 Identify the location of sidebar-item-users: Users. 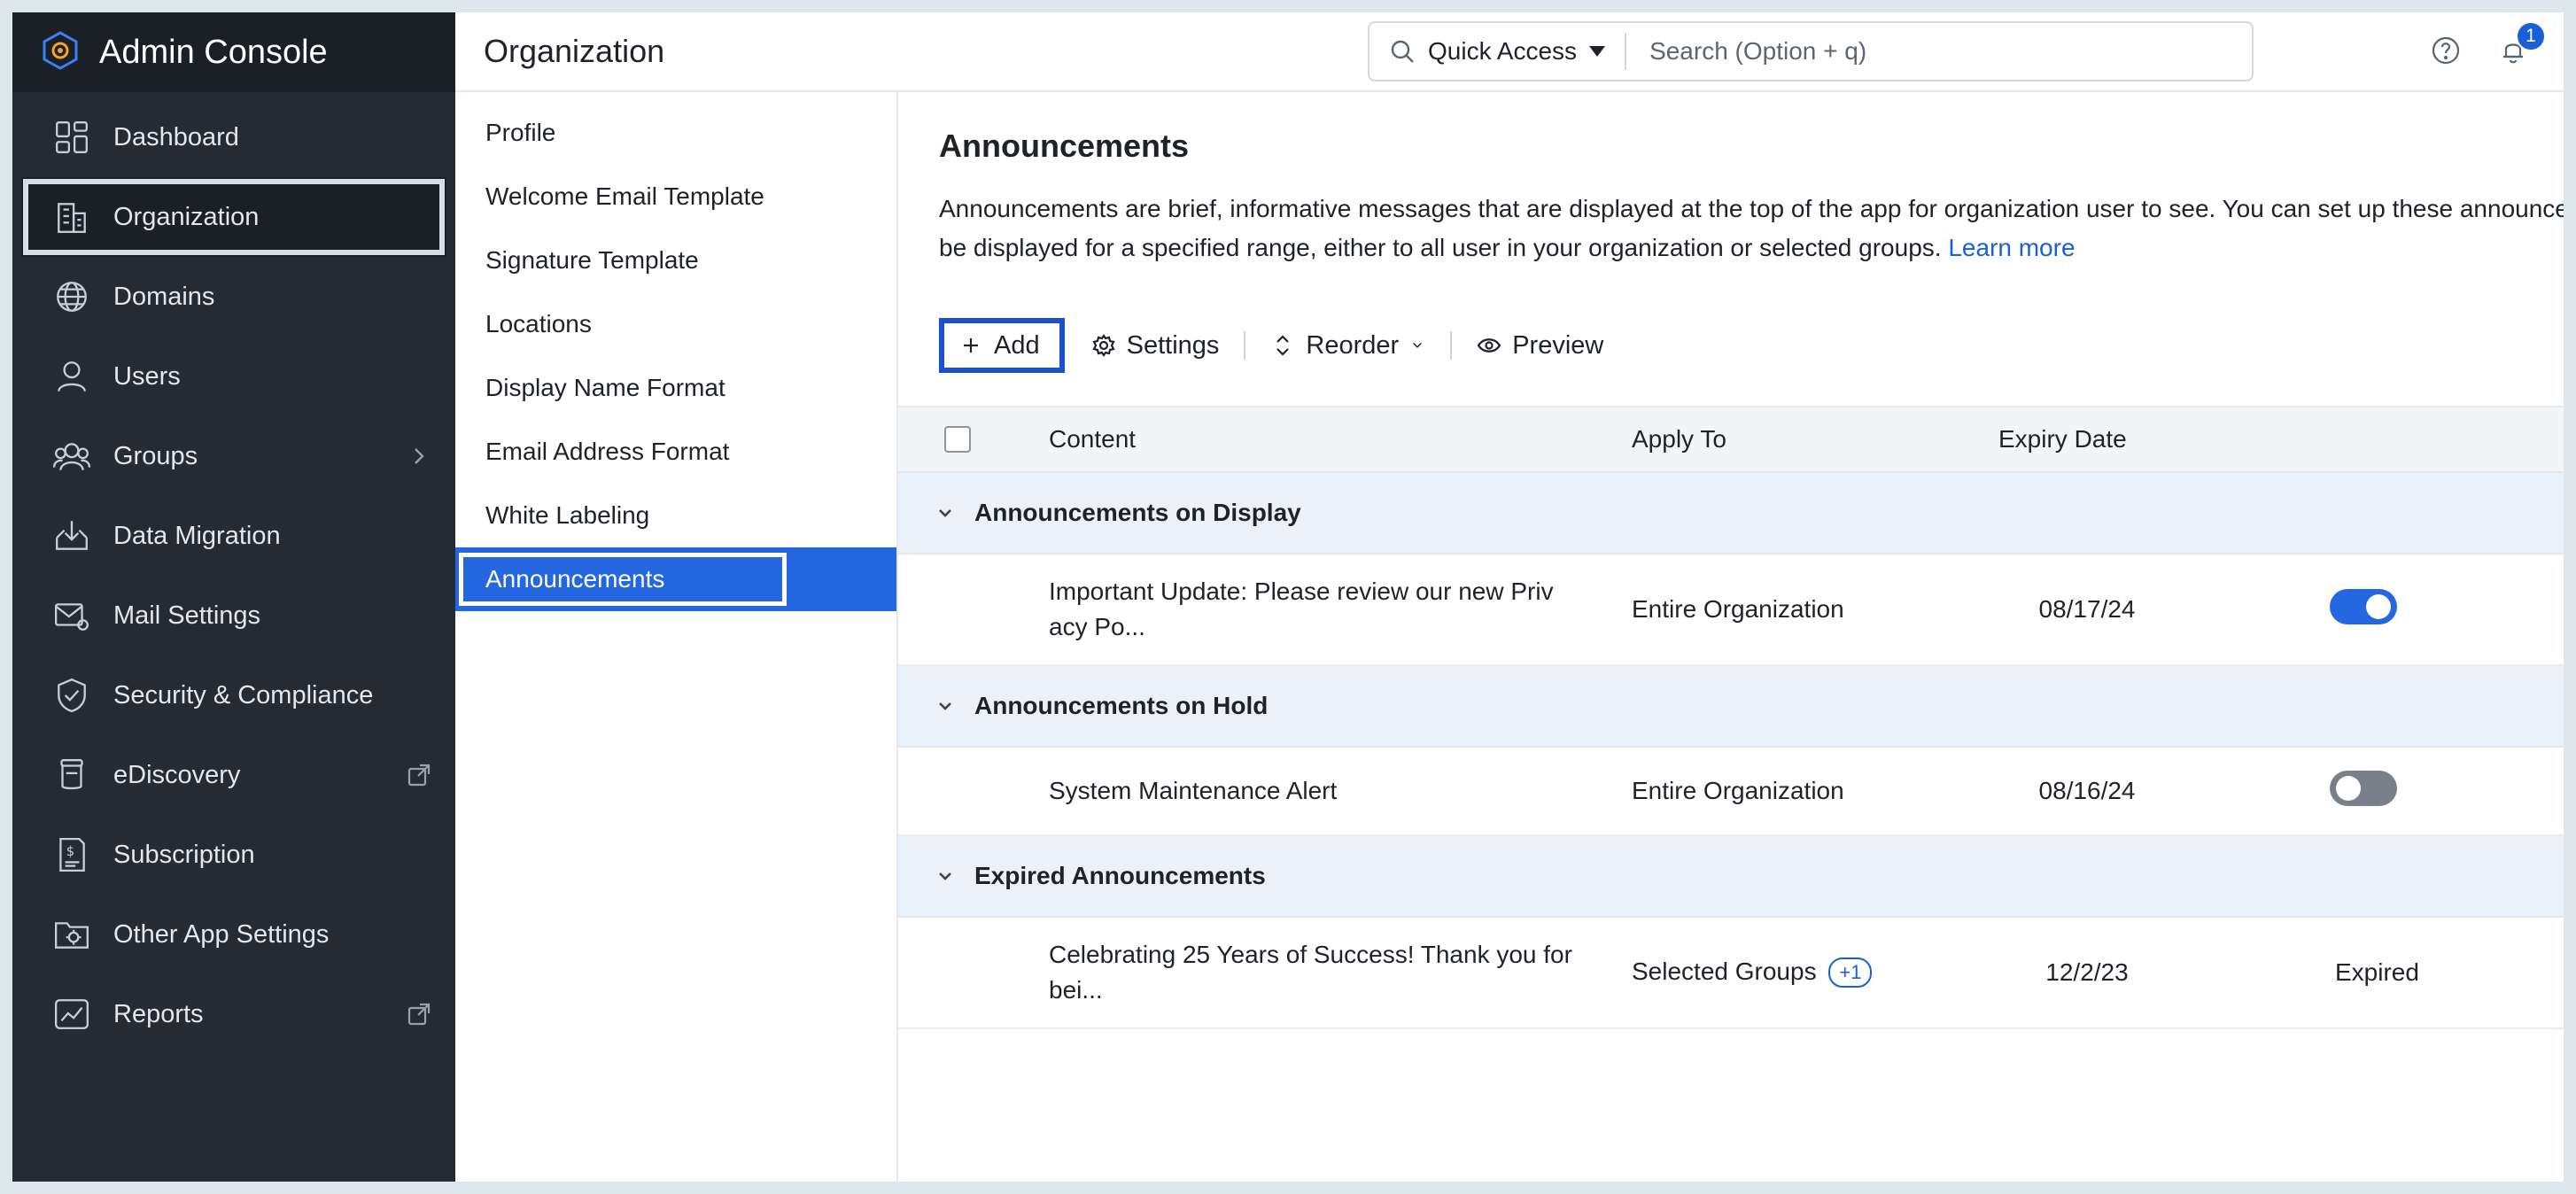
(233, 376).